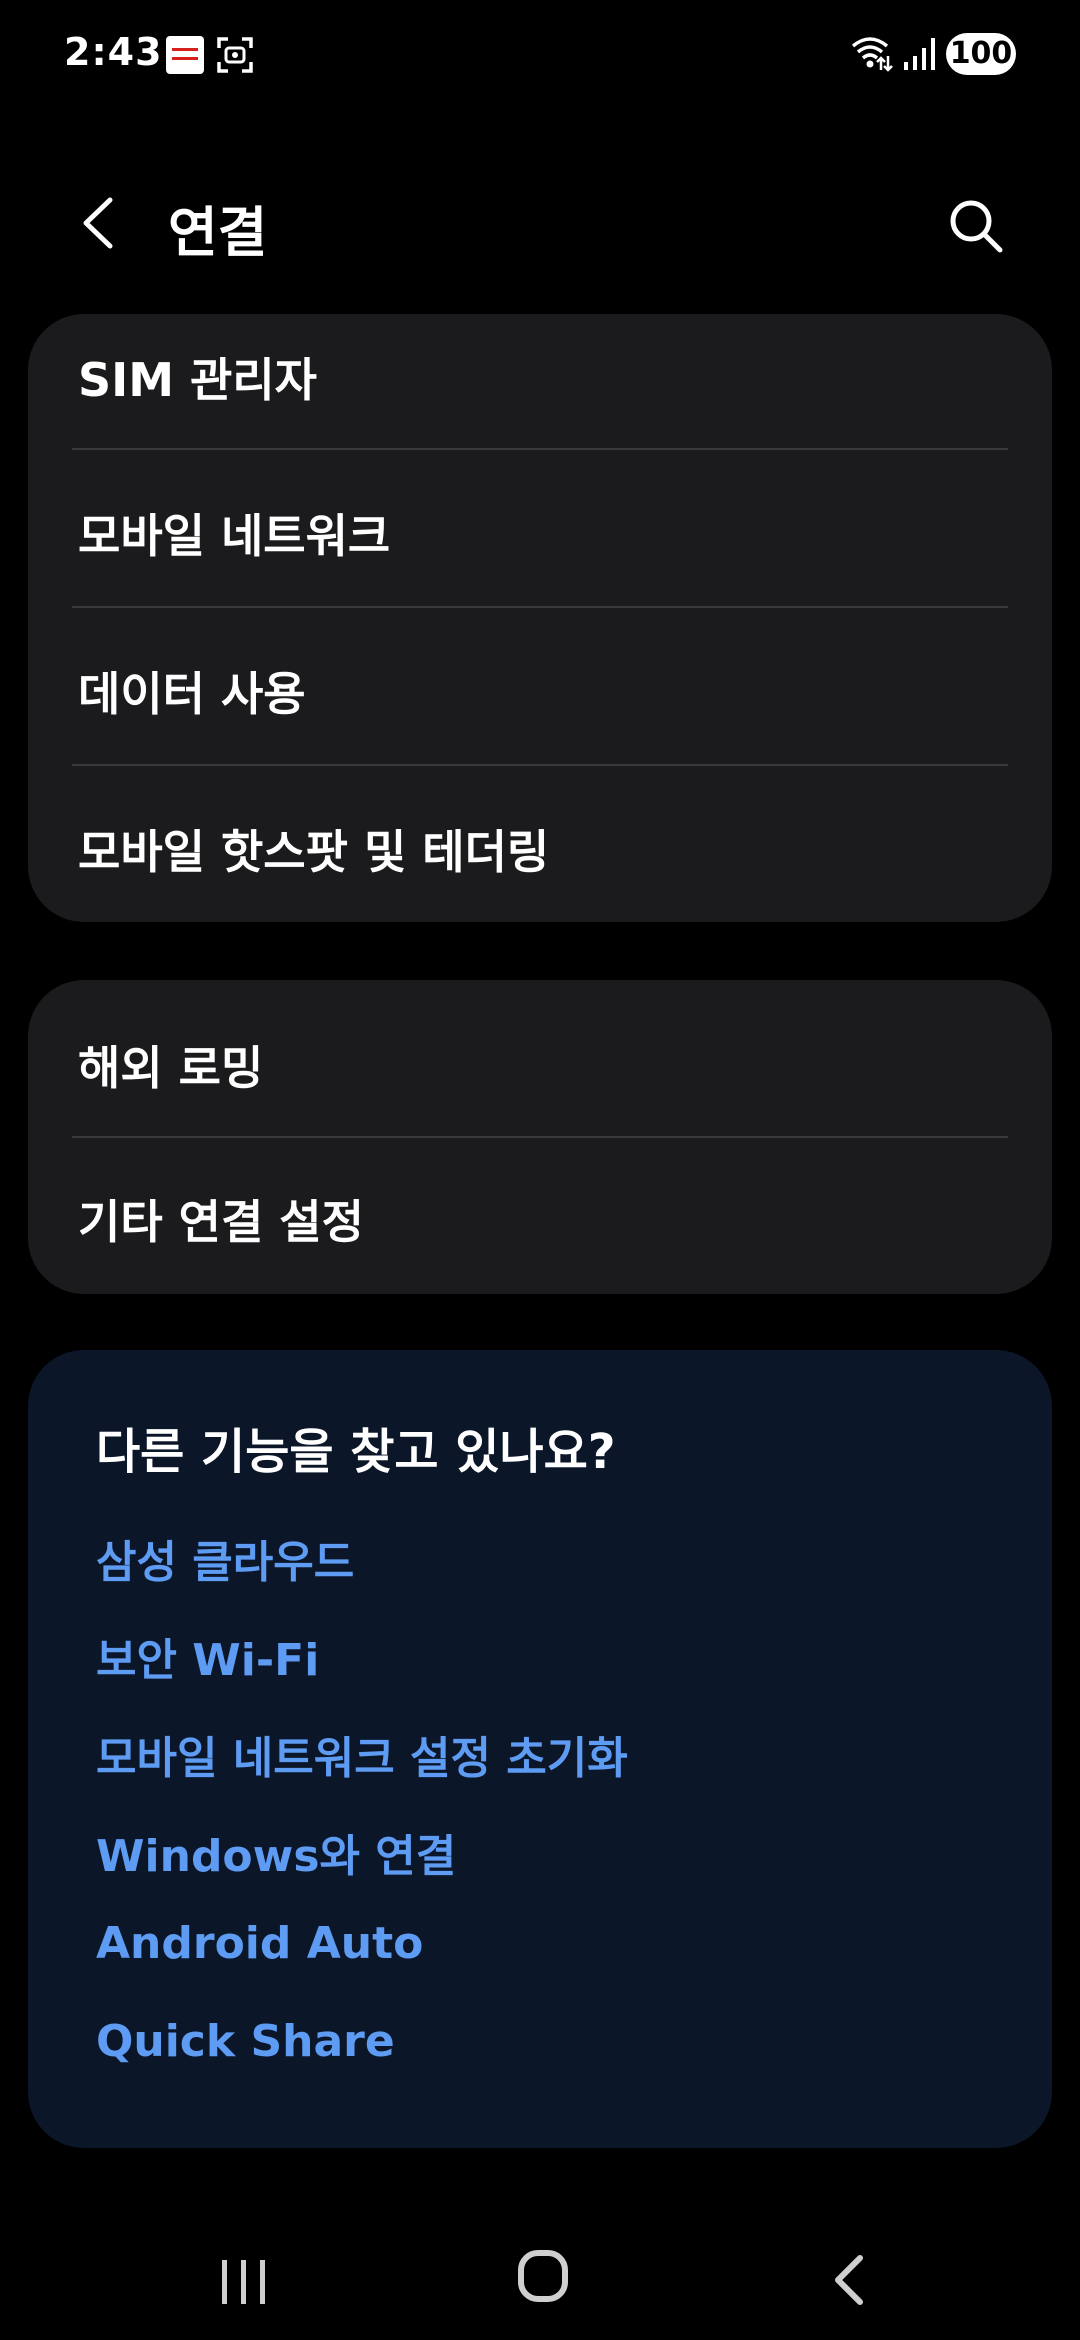 This screenshot has width=1080, height=2340. I want to click on settings-group-2: 해외 로밍 기타 연결 설정, so click(540, 1137).